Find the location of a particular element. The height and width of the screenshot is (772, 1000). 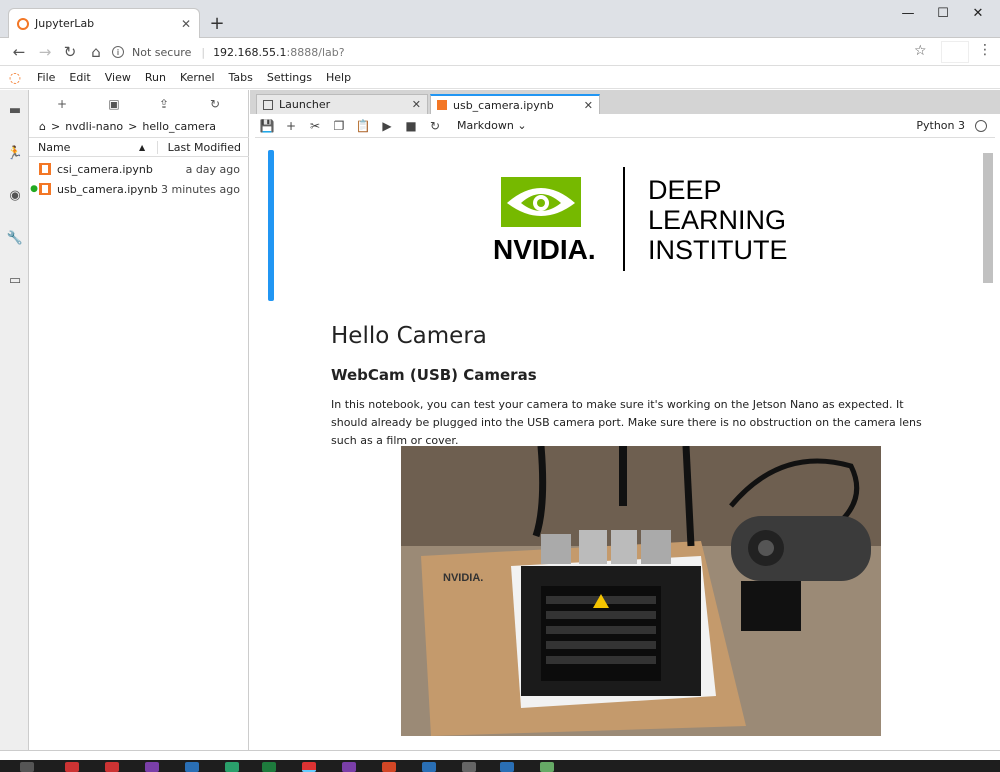

menu-settings: Settings is located at coordinates (289, 77).